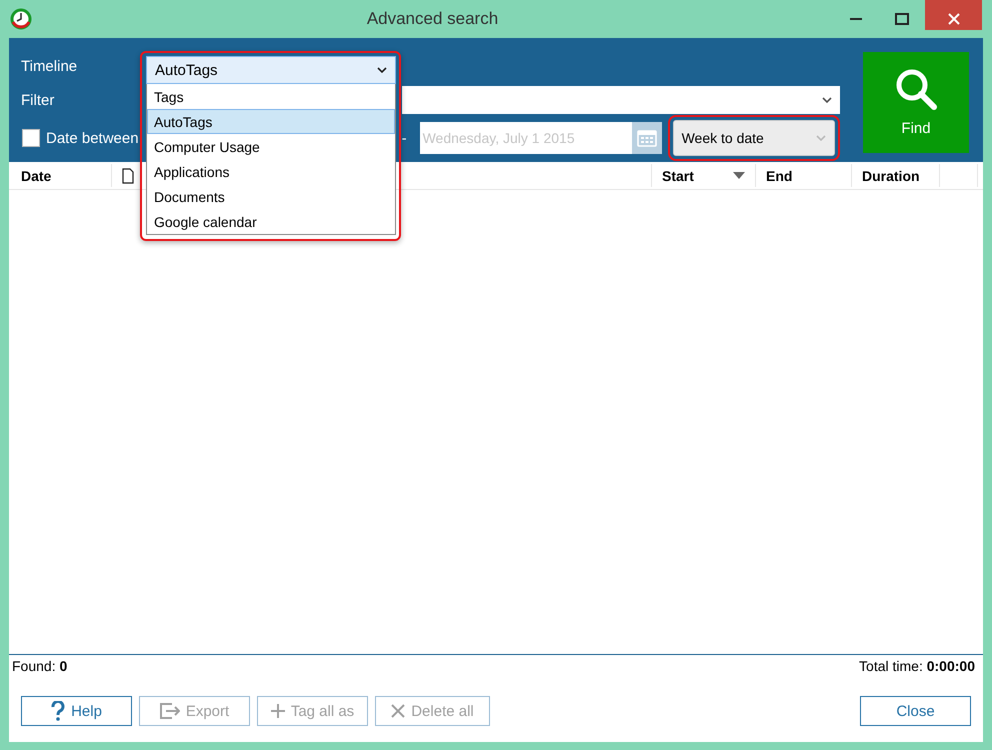 The image size is (992, 750). I want to click on calendar-button, so click(647, 138).